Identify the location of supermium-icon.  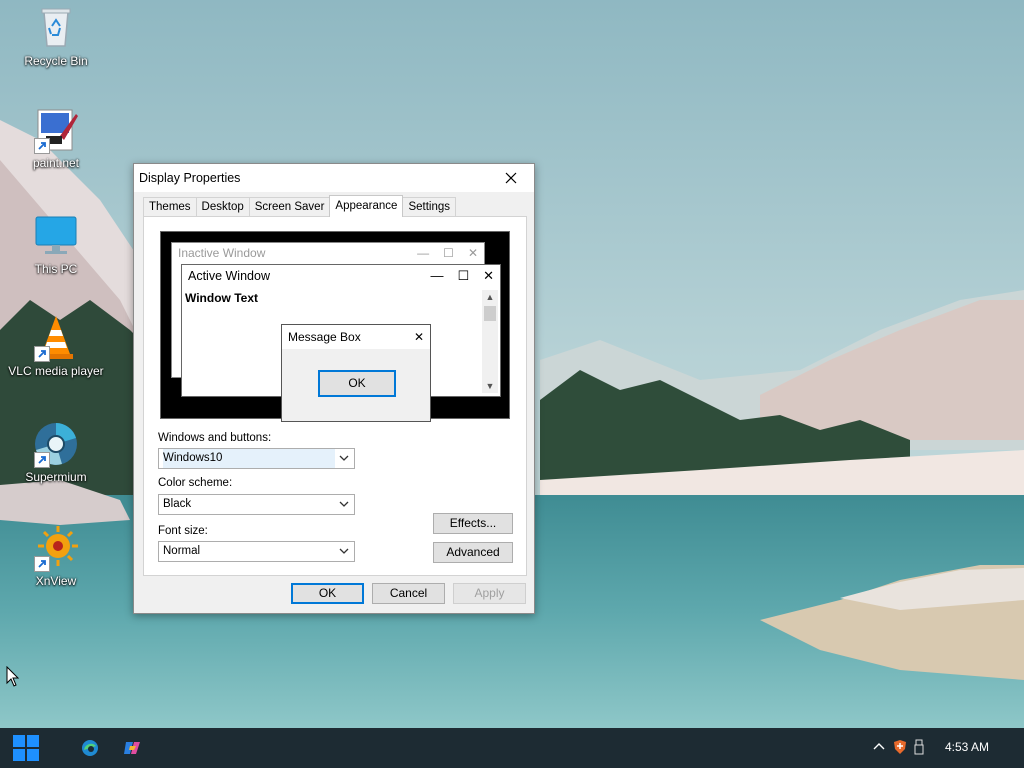
(56, 444).